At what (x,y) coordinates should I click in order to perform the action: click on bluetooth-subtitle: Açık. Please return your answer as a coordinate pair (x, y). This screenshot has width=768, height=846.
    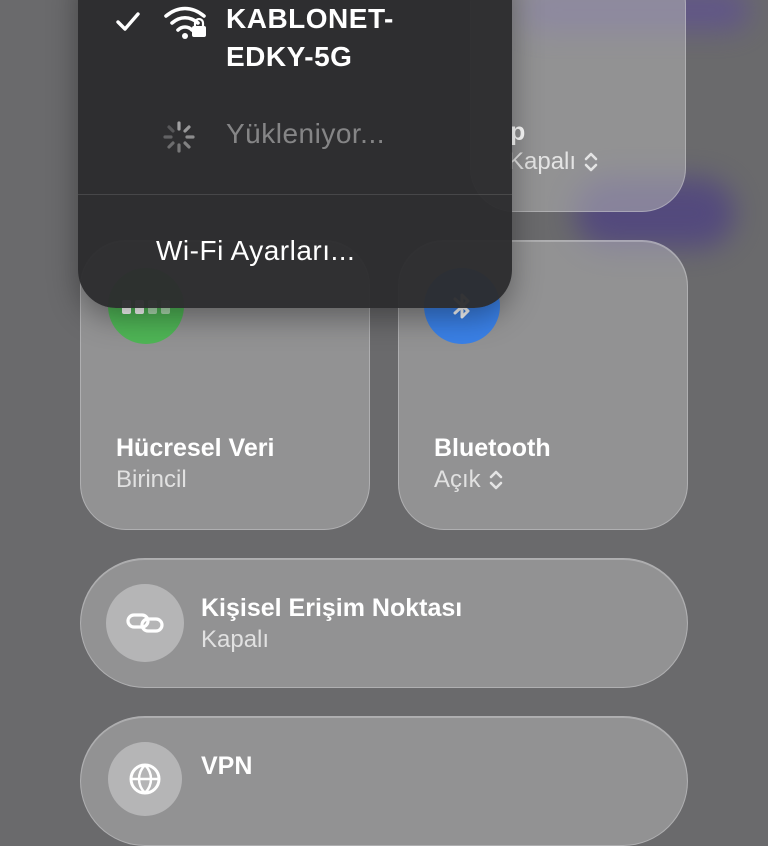
    Looking at the image, I should click on (468, 480).